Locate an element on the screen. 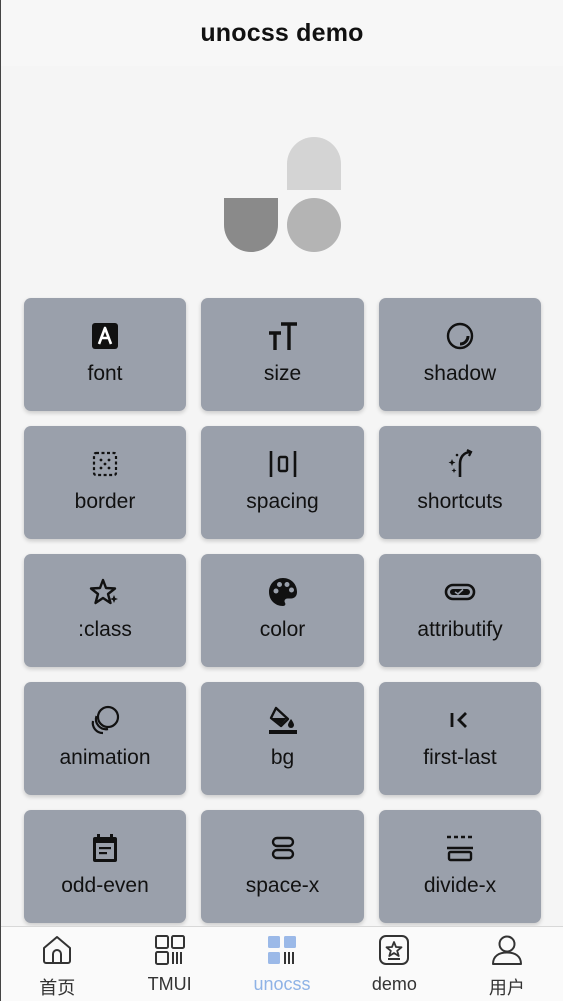 The height and width of the screenshot is (1001, 563). page-title: unocss demo is located at coordinates (282, 32).